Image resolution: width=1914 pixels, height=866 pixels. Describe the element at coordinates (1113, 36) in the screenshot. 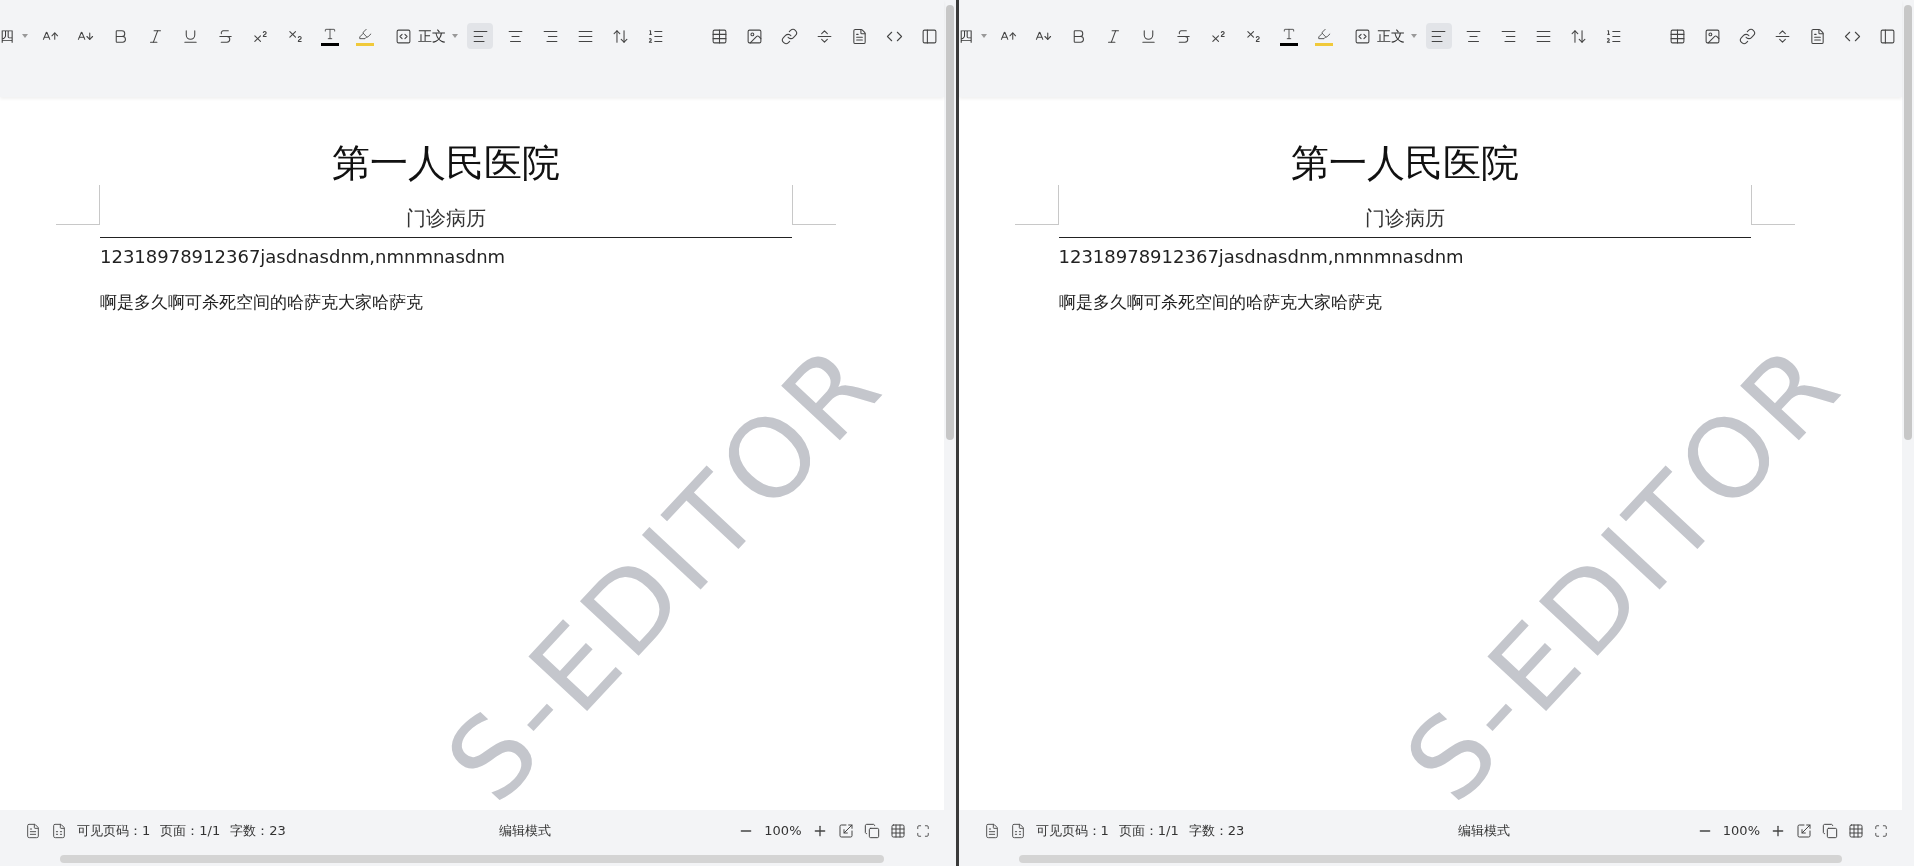

I see `italic-icon` at that location.